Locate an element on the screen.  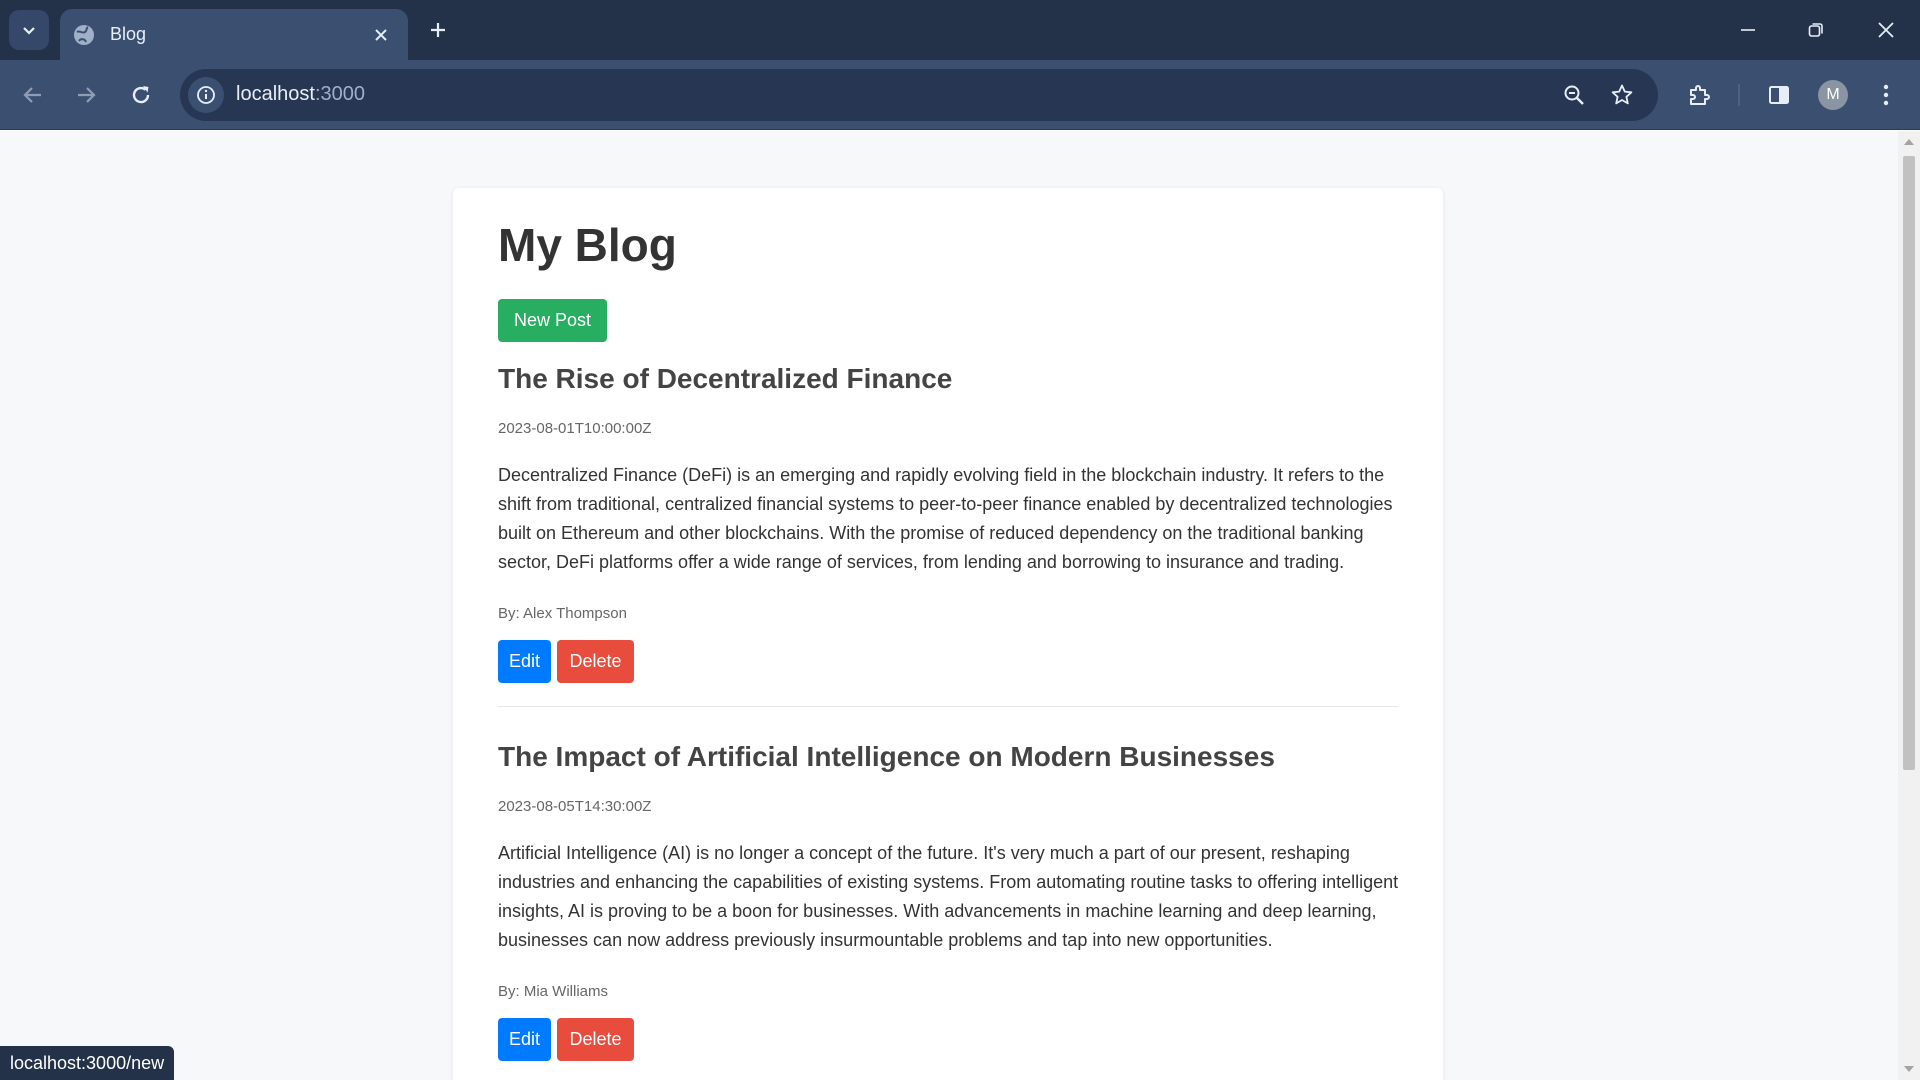
url-host: localhost is located at coordinates (275, 94).